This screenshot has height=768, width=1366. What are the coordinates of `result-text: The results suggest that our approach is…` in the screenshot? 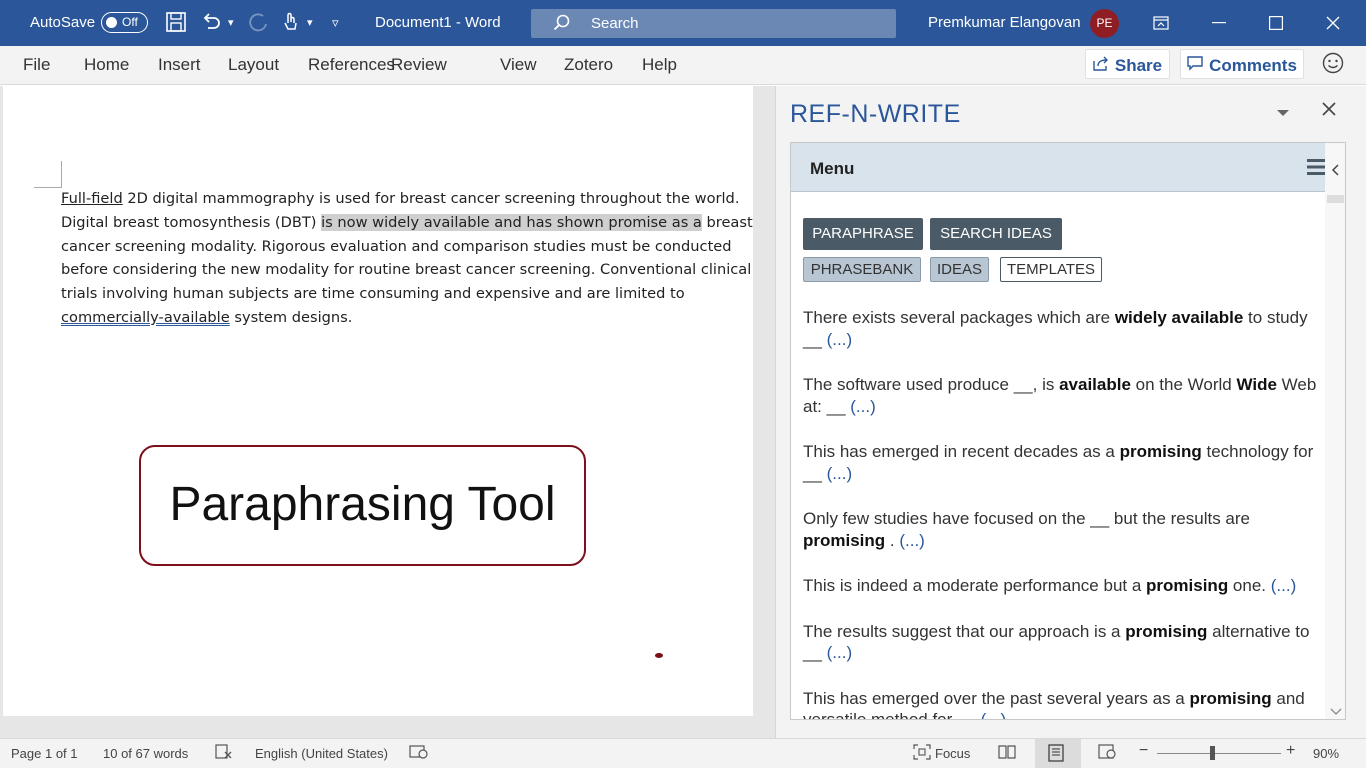 It's located at (964, 631).